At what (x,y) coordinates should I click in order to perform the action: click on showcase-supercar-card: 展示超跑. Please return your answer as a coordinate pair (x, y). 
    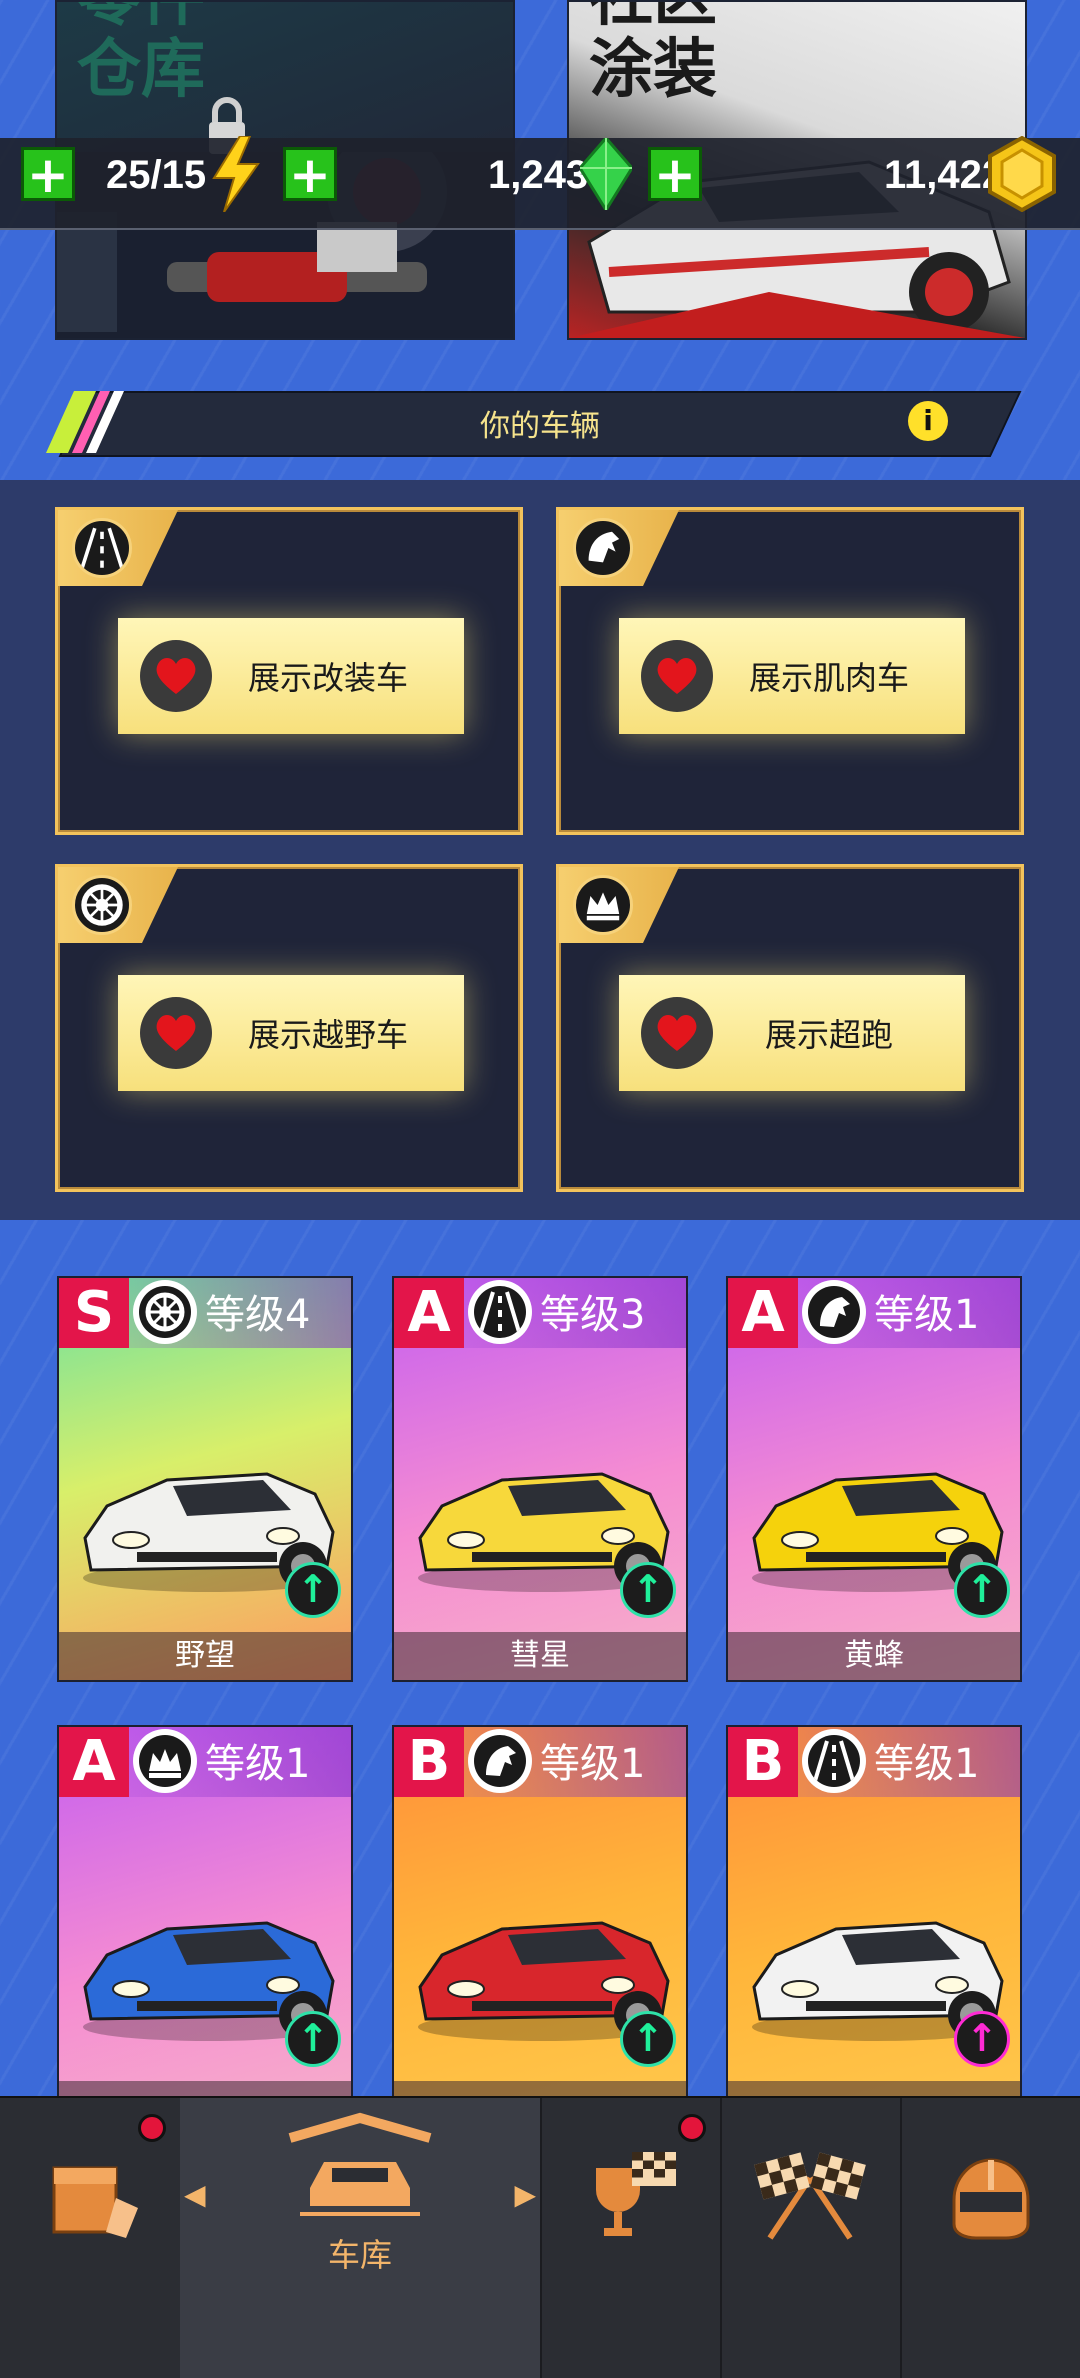
    Looking at the image, I should click on (790, 1028).